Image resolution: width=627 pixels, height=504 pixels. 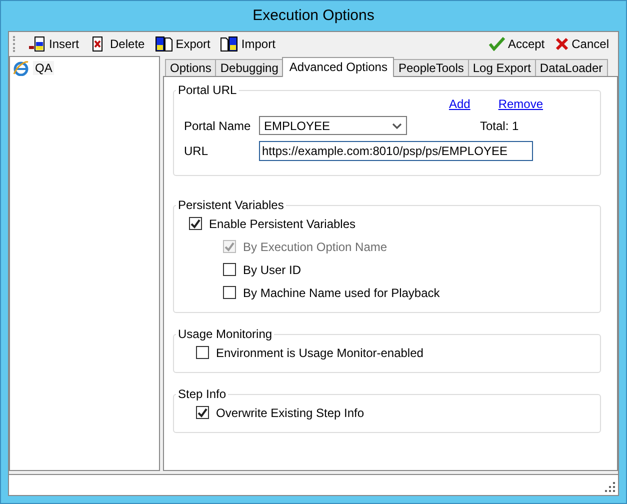 What do you see at coordinates (396, 150) in the screenshot?
I see `url-field: https://example.com:8010/psp/ps/EMPLOYEE` at bounding box center [396, 150].